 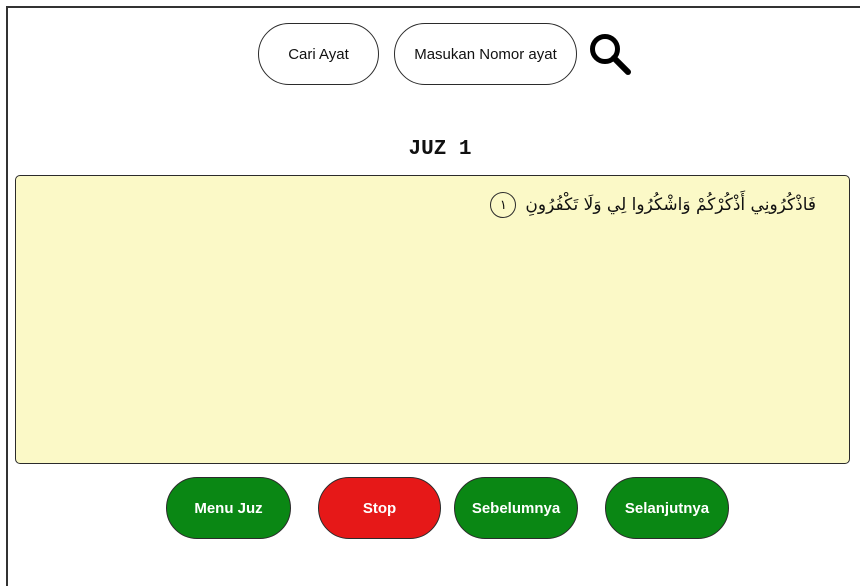 I want to click on menu-juz-button: Menu Juz, so click(x=228, y=508).